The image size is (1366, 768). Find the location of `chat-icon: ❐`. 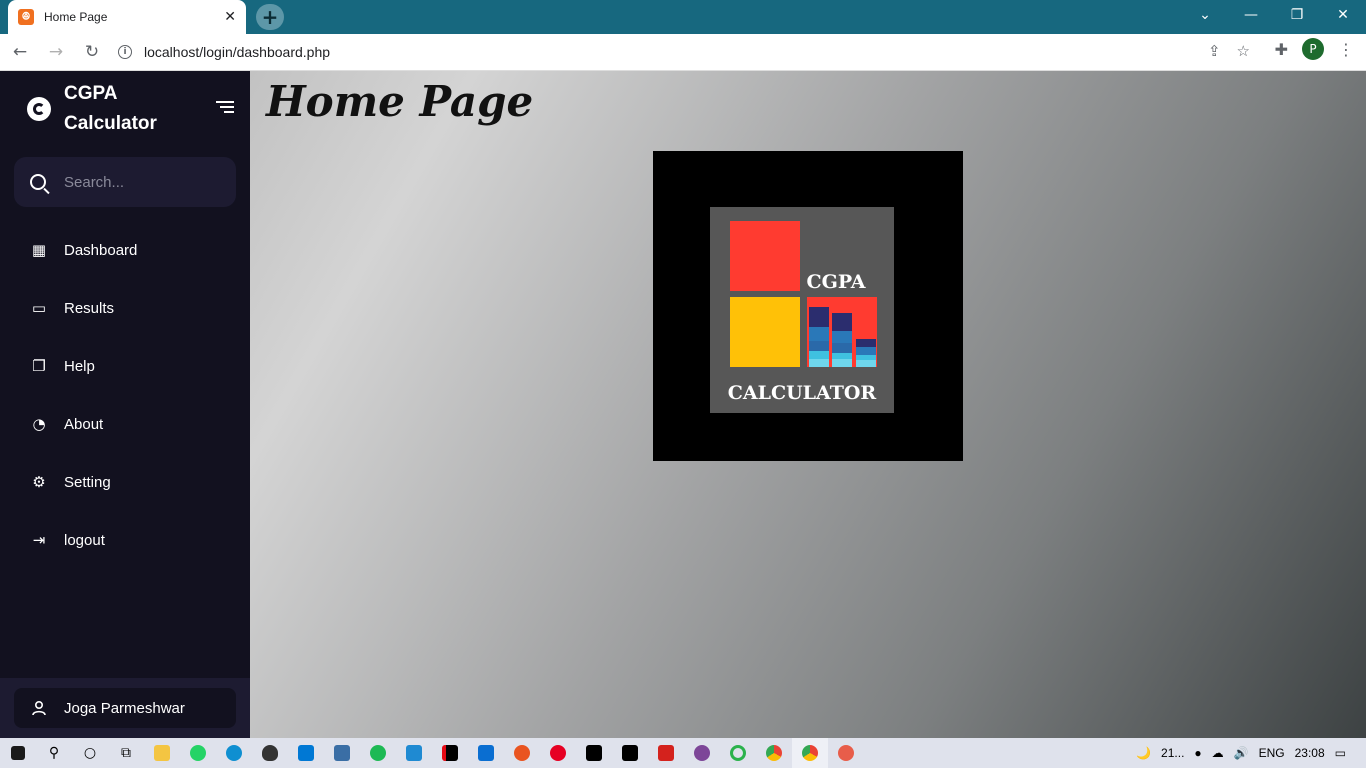

chat-icon: ❐ is located at coordinates (39, 366).